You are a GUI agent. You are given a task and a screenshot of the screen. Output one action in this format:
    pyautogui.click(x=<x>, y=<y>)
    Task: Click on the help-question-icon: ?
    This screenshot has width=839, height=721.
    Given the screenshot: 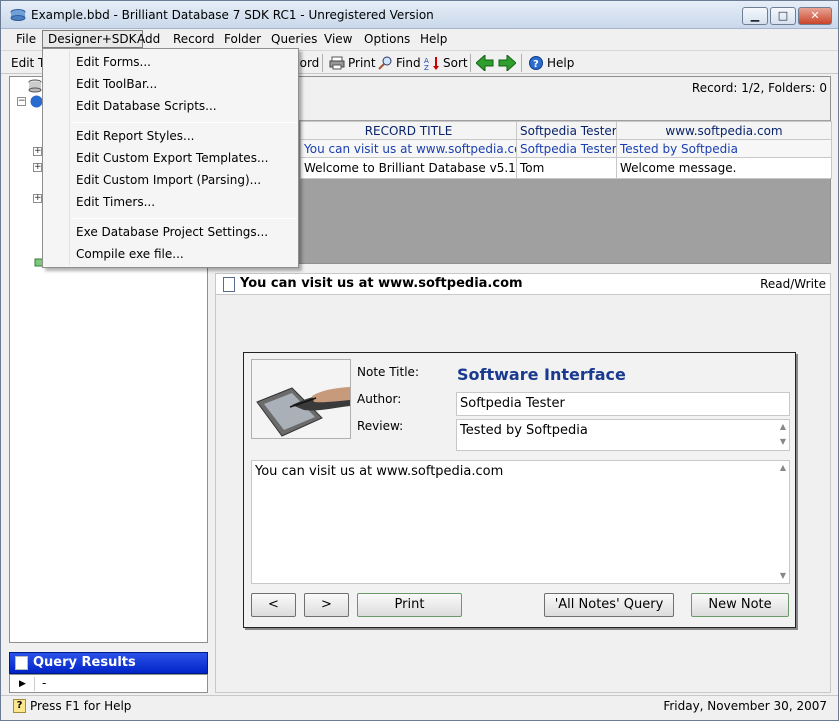 What is the action you would take?
    pyautogui.click(x=19, y=706)
    